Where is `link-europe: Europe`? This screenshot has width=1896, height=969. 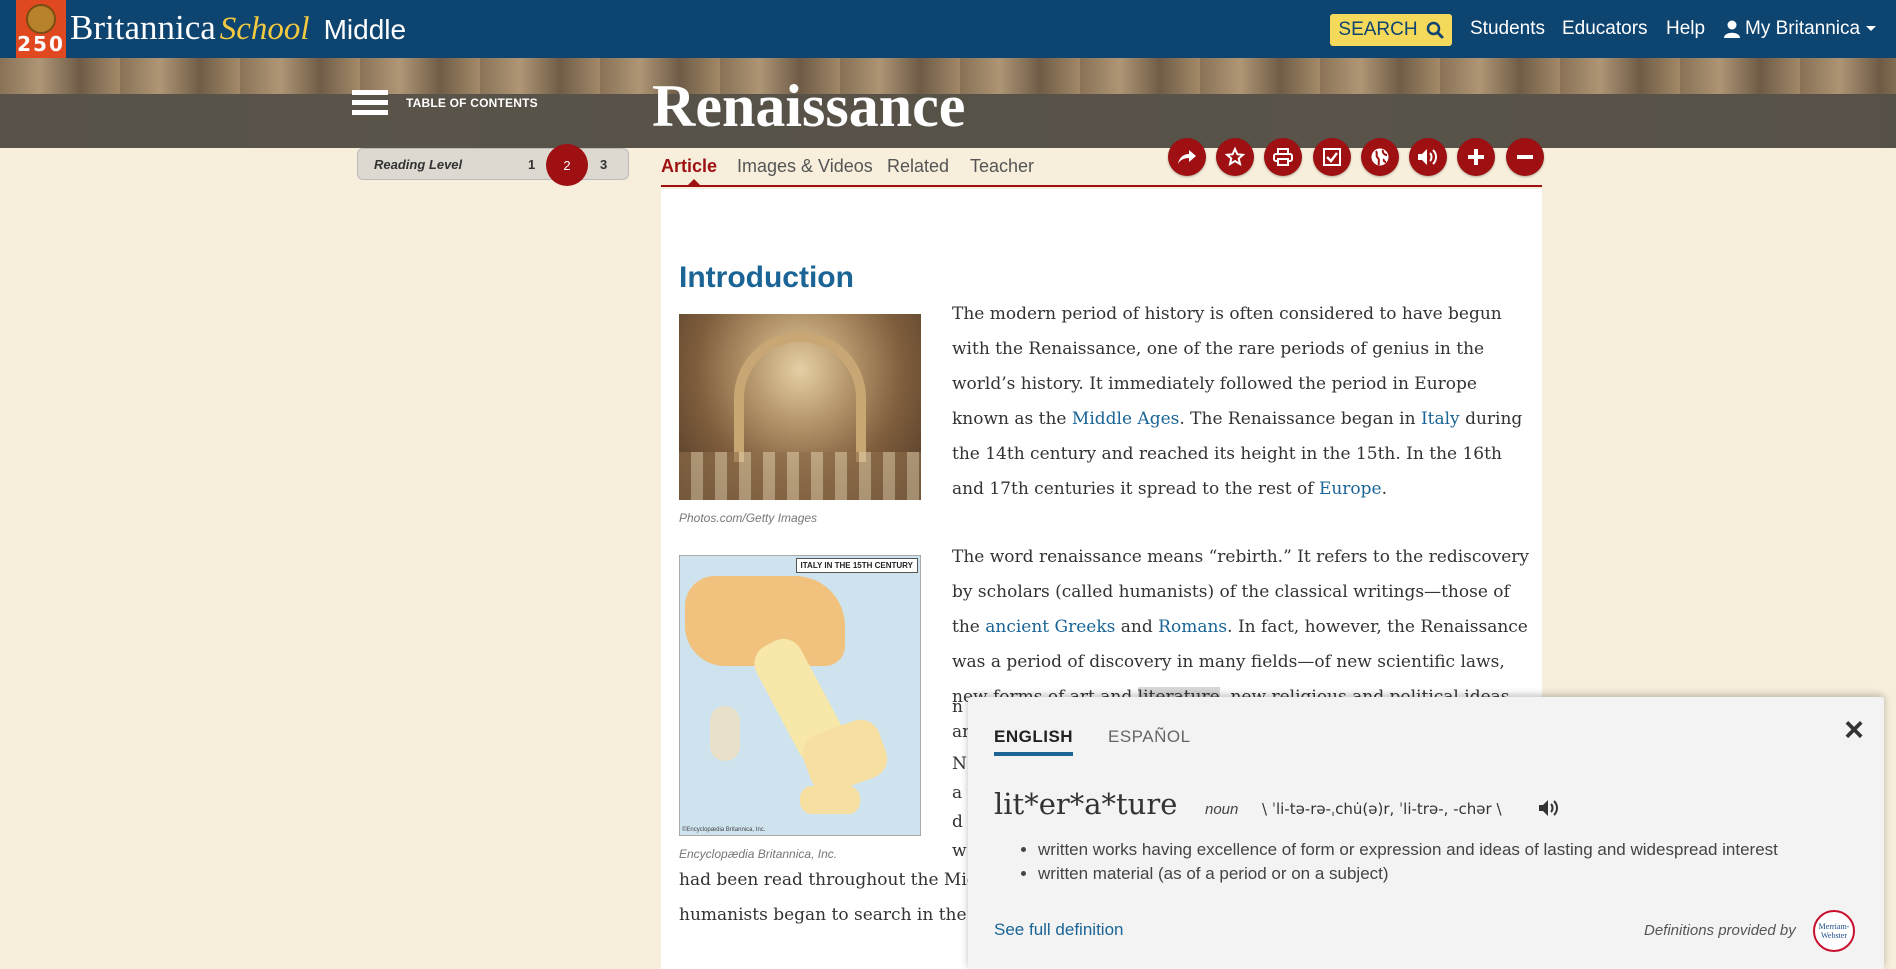 link-europe: Europe is located at coordinates (1350, 489).